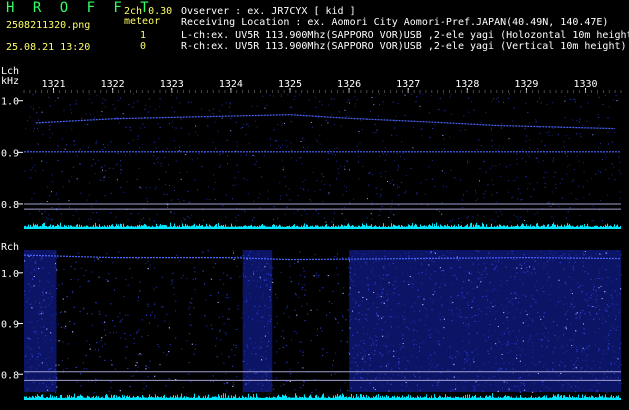 The height and width of the screenshot is (410, 629). I want to click on lch-y-tick-label: 1.0, so click(10, 102).